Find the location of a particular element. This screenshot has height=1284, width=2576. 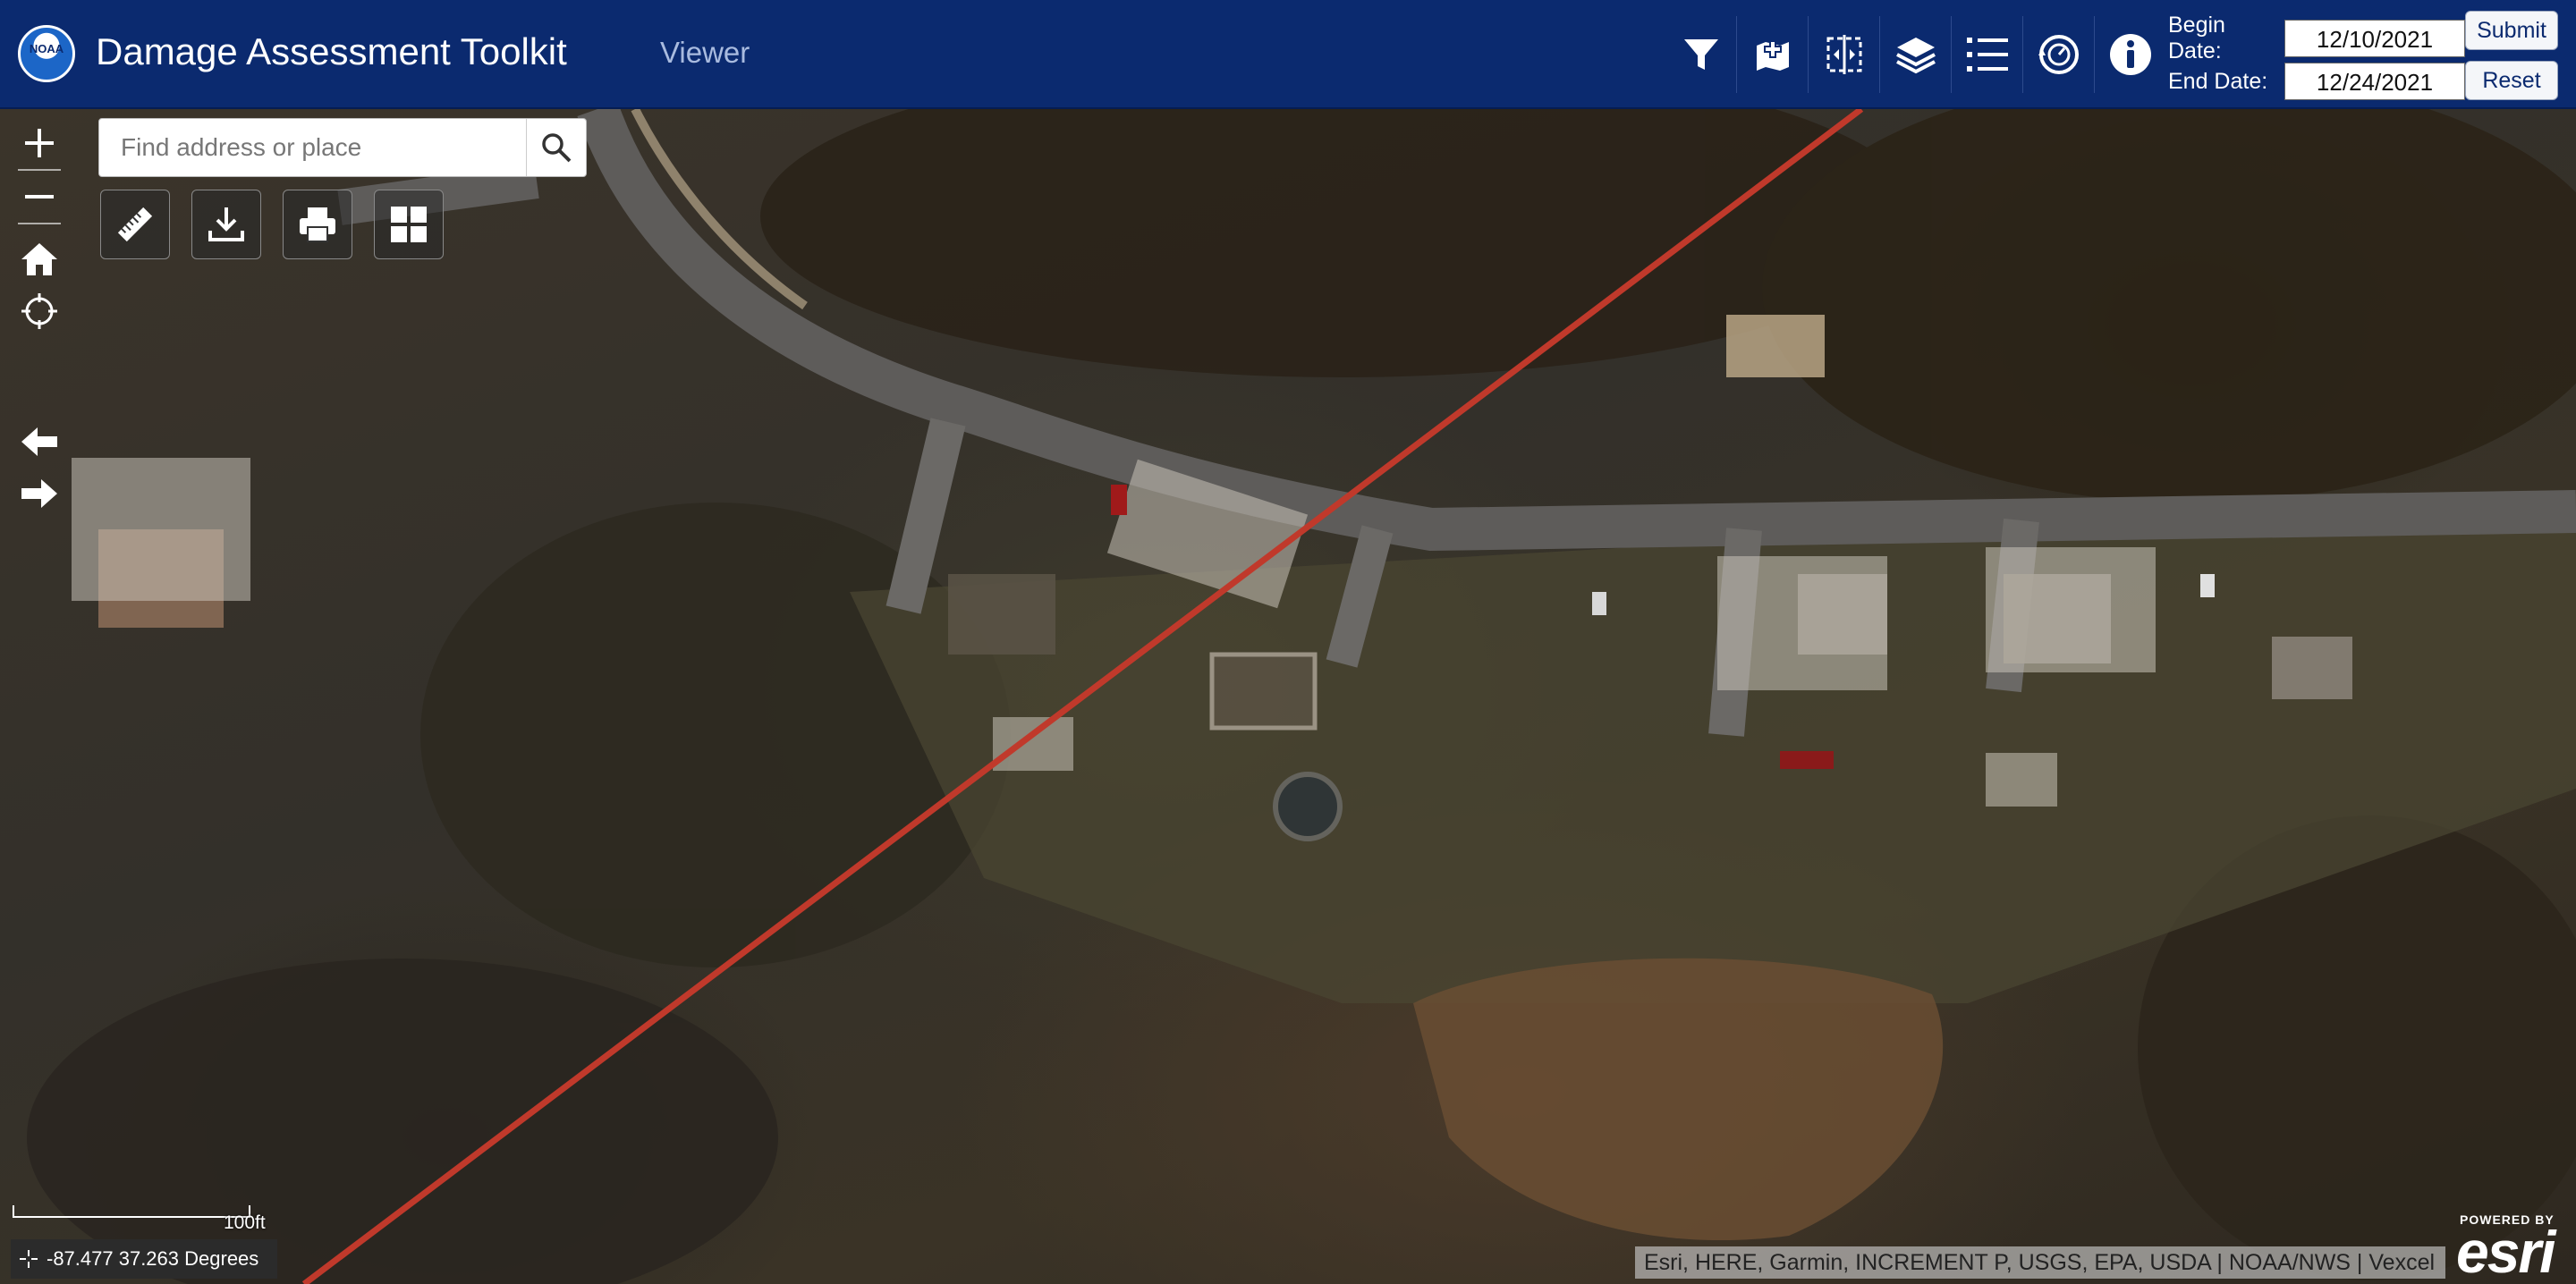

end-date-input: 12/24/2021 is located at coordinates (2374, 82).